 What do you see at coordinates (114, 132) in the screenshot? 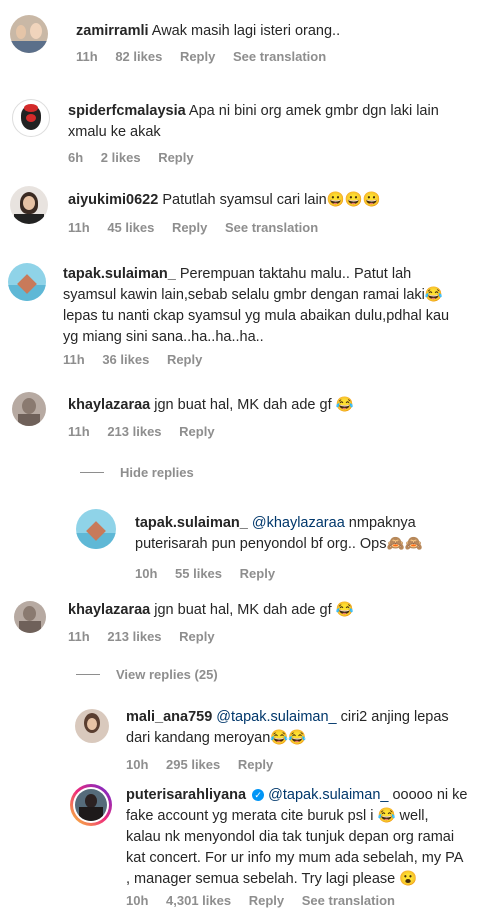
I see `comment-text: xmalu ke akak` at bounding box center [114, 132].